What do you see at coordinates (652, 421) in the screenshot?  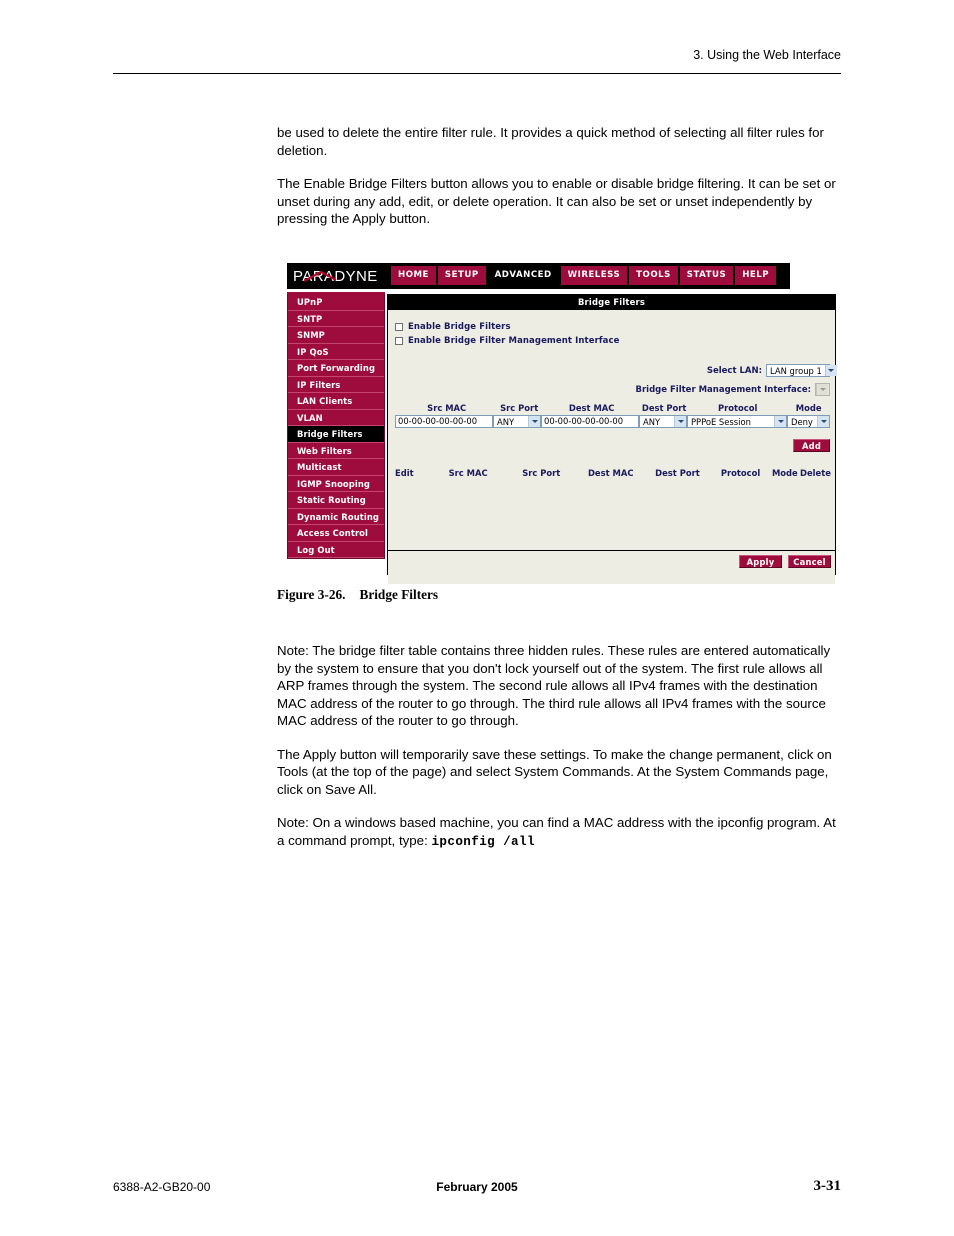 I see `dest-port-value: ANY` at bounding box center [652, 421].